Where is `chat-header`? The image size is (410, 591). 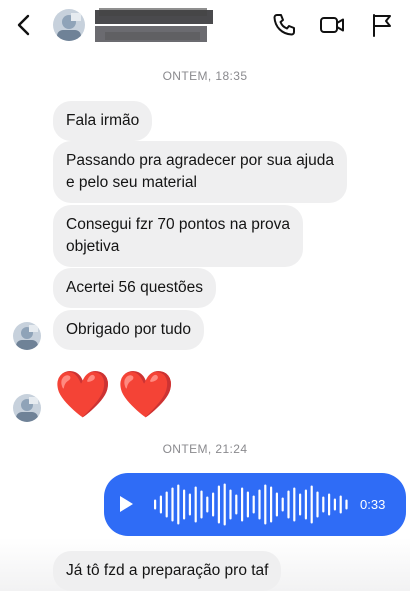 chat-header is located at coordinates (205, 26).